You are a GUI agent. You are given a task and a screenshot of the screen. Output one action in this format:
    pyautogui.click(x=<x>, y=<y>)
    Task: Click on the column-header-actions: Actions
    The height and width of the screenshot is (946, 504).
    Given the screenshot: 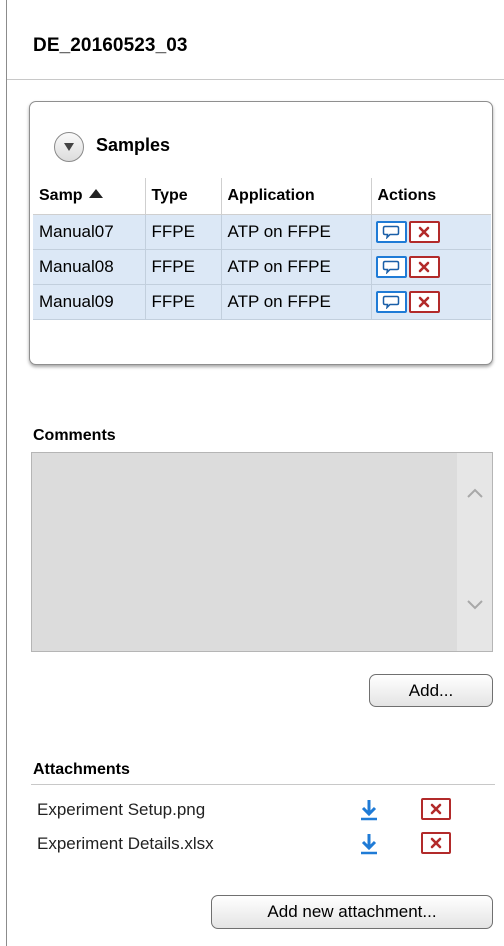 What is the action you would take?
    pyautogui.click(x=431, y=196)
    